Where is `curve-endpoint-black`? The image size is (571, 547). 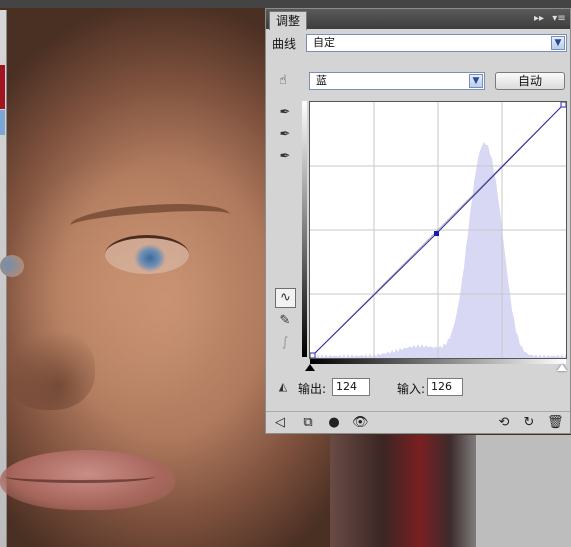 curve-endpoint-black is located at coordinates (313, 355).